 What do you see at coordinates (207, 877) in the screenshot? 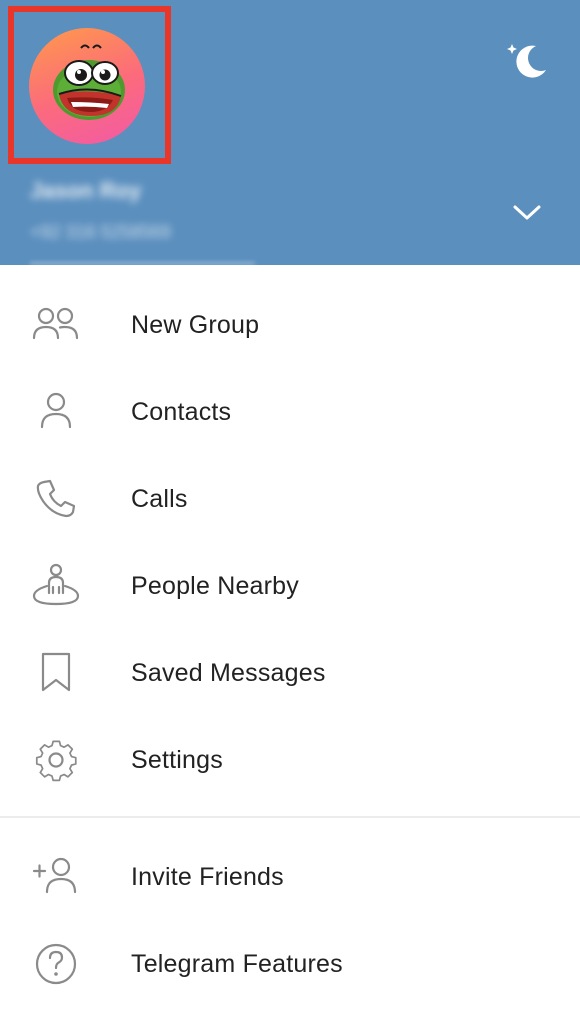
I see `menu-label-invite-friends: Invite Friends` at bounding box center [207, 877].